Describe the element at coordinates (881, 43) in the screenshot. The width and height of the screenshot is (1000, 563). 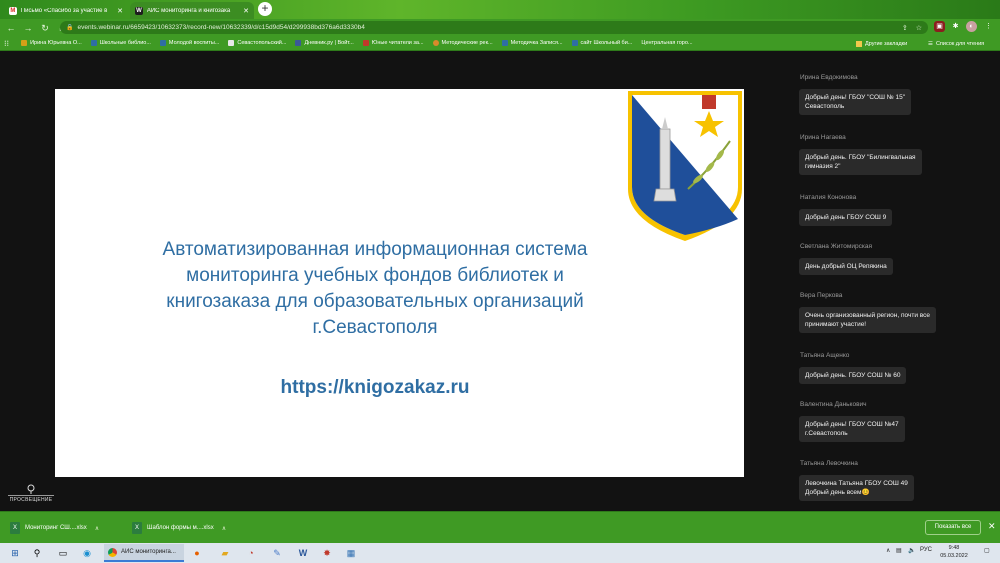
I see `other-bookmarks: Другие закладки` at that location.